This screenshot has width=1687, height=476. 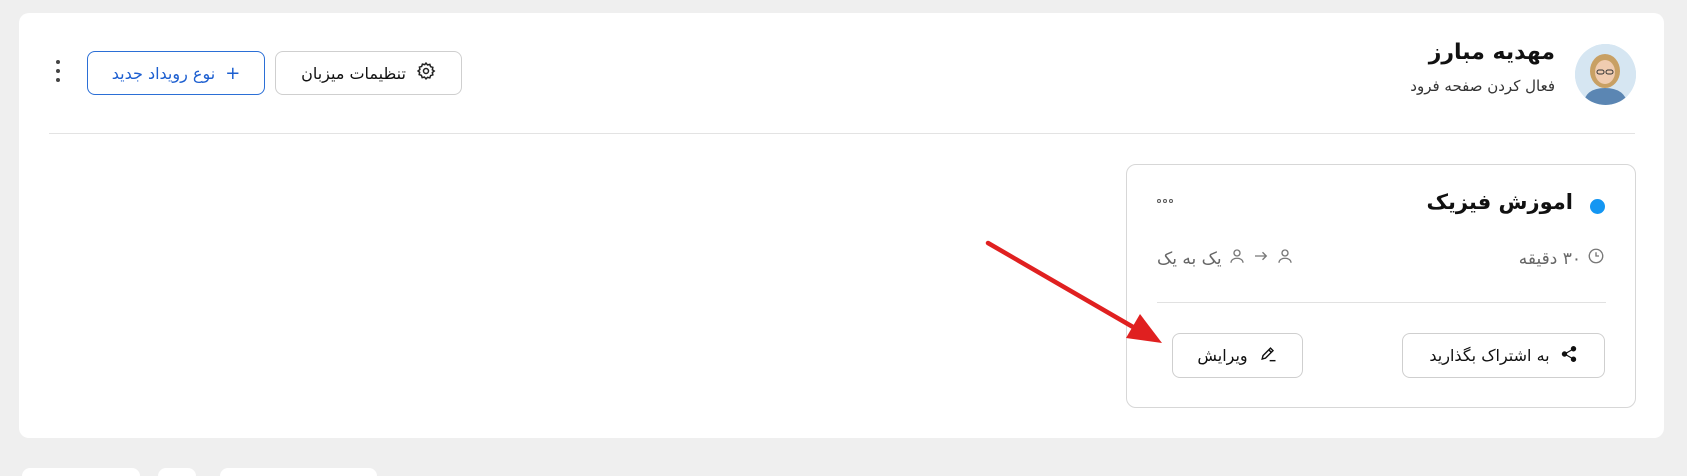 I want to click on event-meeting-type: یک به یک, so click(x=1225, y=258).